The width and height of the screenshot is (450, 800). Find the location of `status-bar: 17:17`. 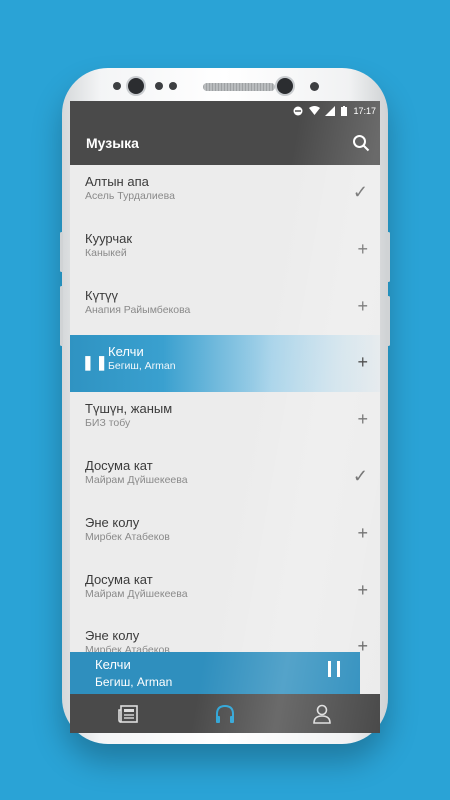

status-bar: 17:17 is located at coordinates (225, 111).